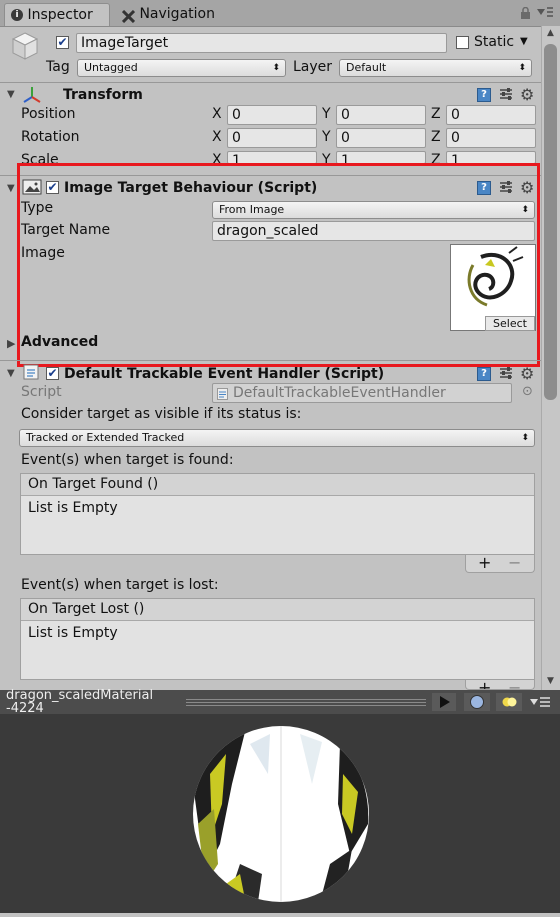 The width and height of the screenshot is (560, 917). I want to click on sphere-icon, so click(477, 702).